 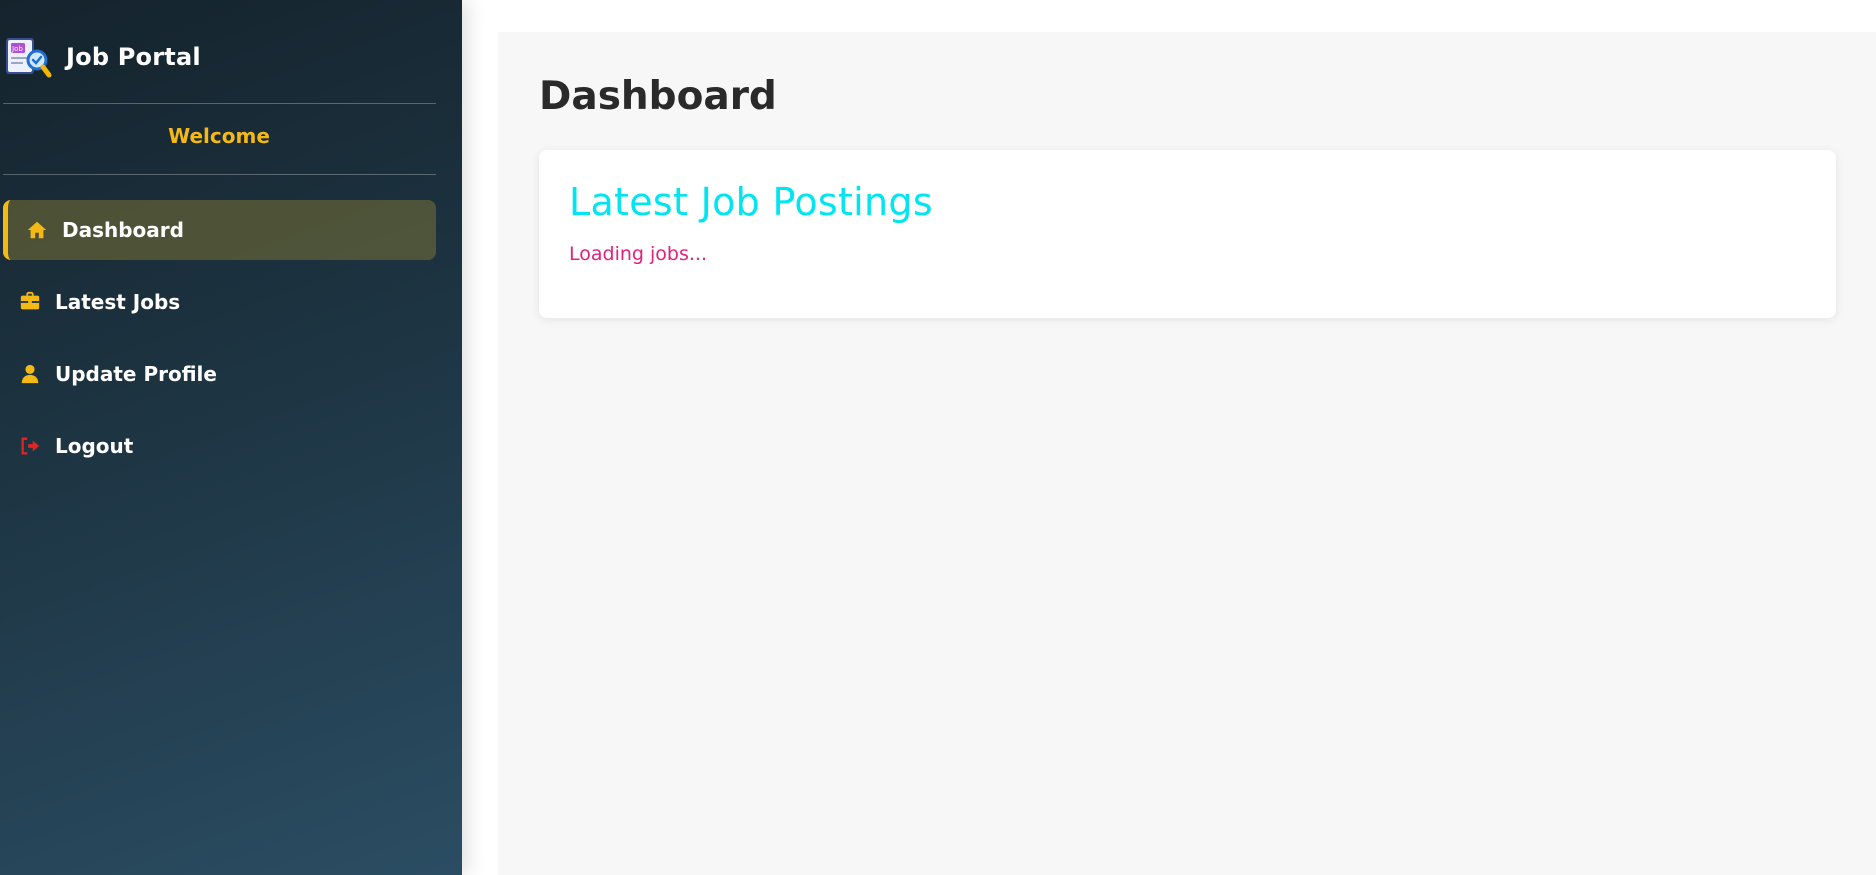 What do you see at coordinates (94, 446) in the screenshot?
I see `sidebar-item-label: Logout` at bounding box center [94, 446].